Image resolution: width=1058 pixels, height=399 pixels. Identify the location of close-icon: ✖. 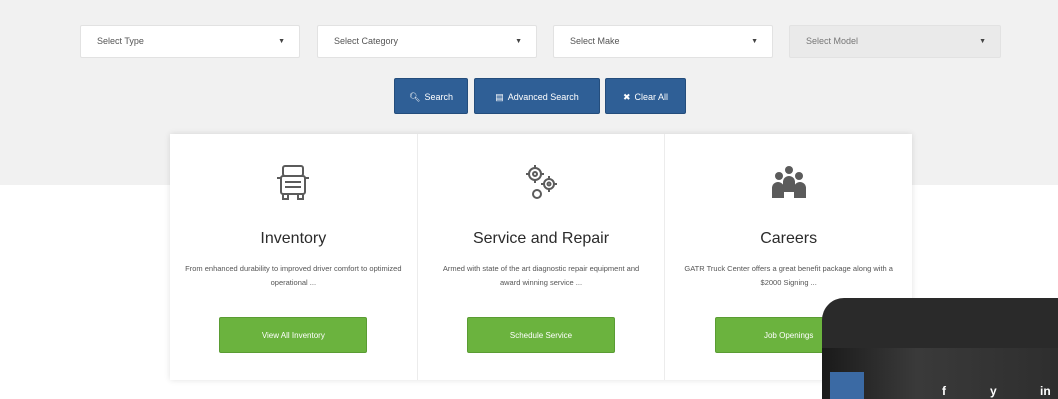
(626, 97).